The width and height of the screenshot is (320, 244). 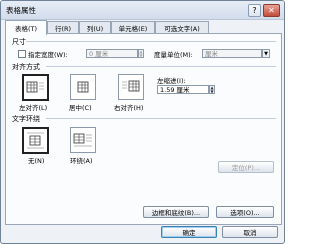 What do you see at coordinates (232, 53) in the screenshot?
I see `measure-in-select: 厘米` at bounding box center [232, 53].